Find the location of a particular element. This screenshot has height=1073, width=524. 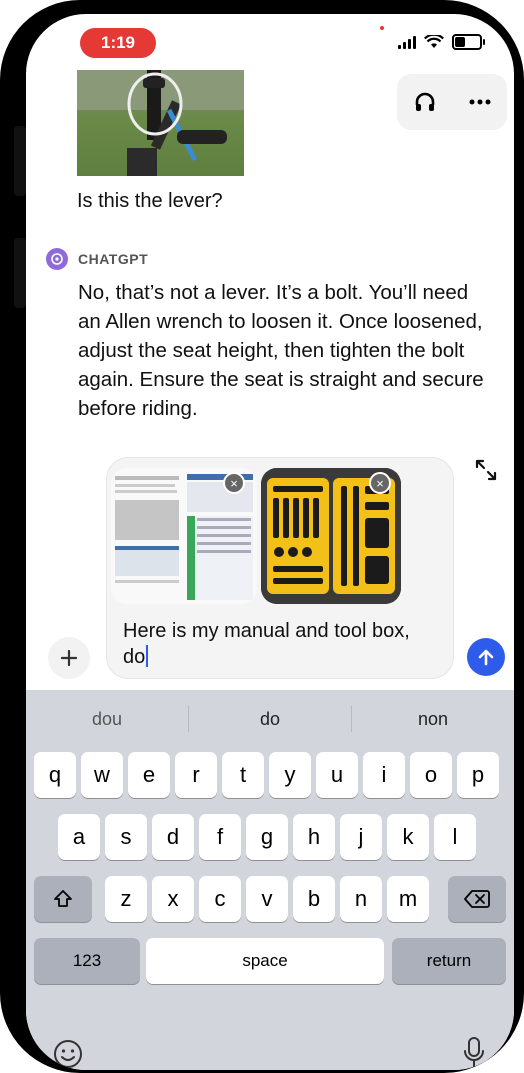

key-z: z is located at coordinates (126, 899).